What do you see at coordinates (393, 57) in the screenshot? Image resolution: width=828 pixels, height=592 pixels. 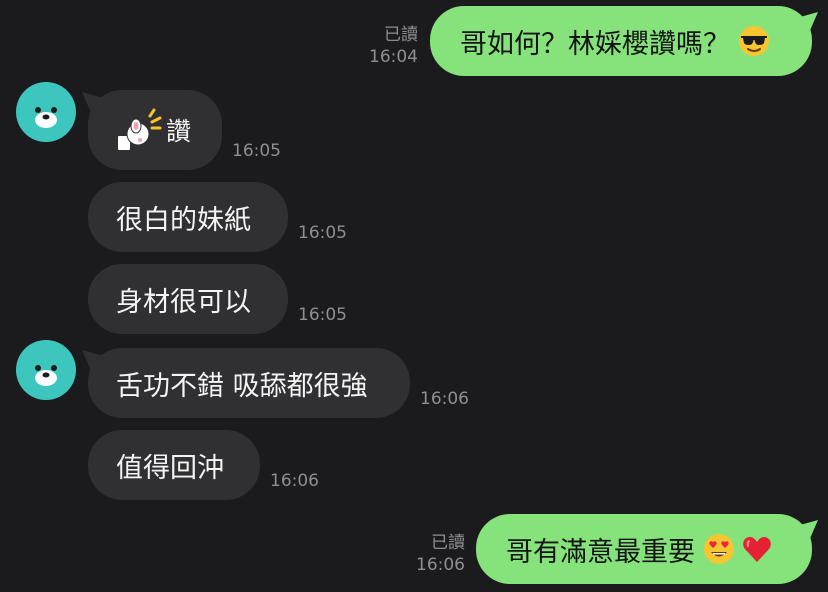 I see `message-time: 16:04` at bounding box center [393, 57].